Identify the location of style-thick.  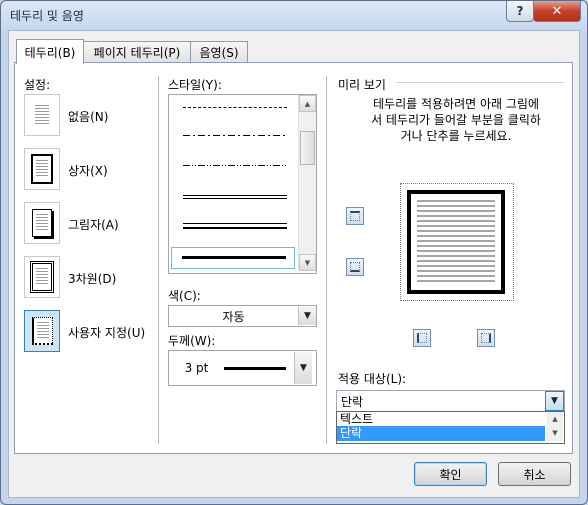
(233, 258).